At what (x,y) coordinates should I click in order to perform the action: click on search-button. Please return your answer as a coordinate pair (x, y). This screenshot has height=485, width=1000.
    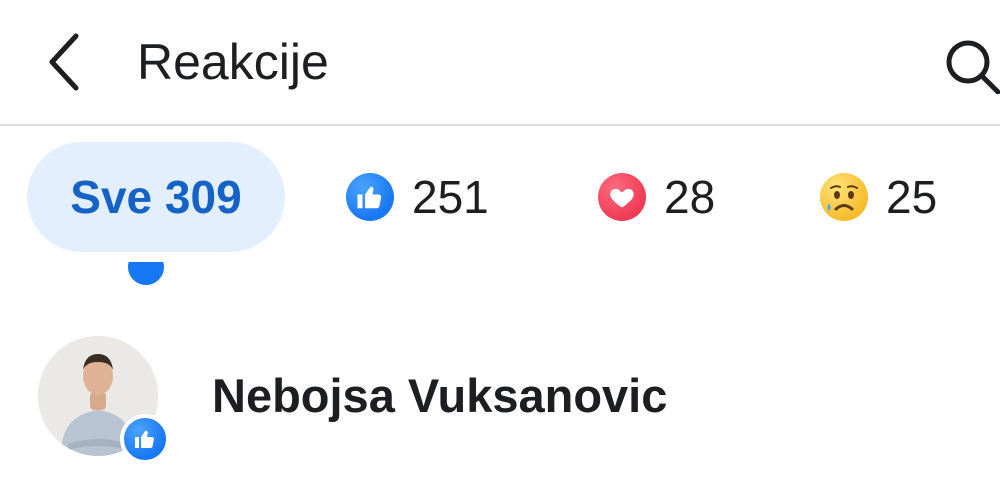
    Looking at the image, I should click on (970, 64).